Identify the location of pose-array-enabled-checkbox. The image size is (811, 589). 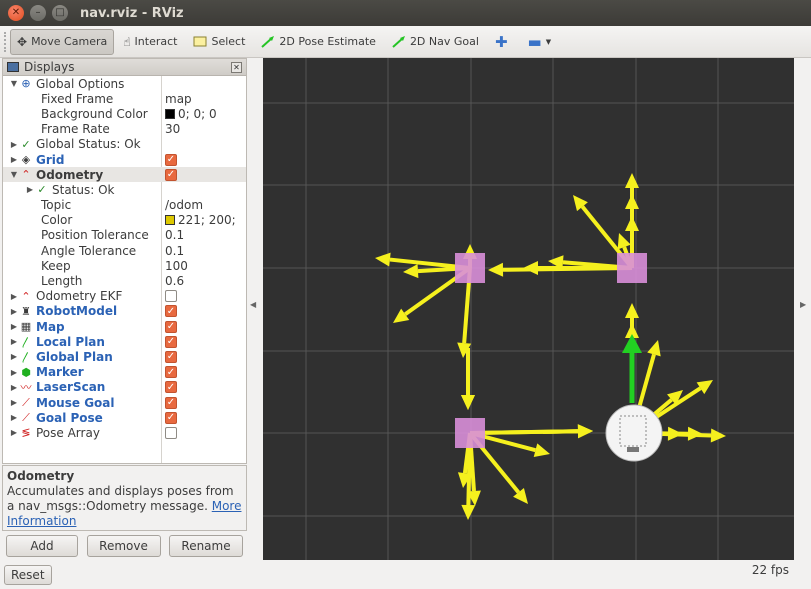
(171, 432).